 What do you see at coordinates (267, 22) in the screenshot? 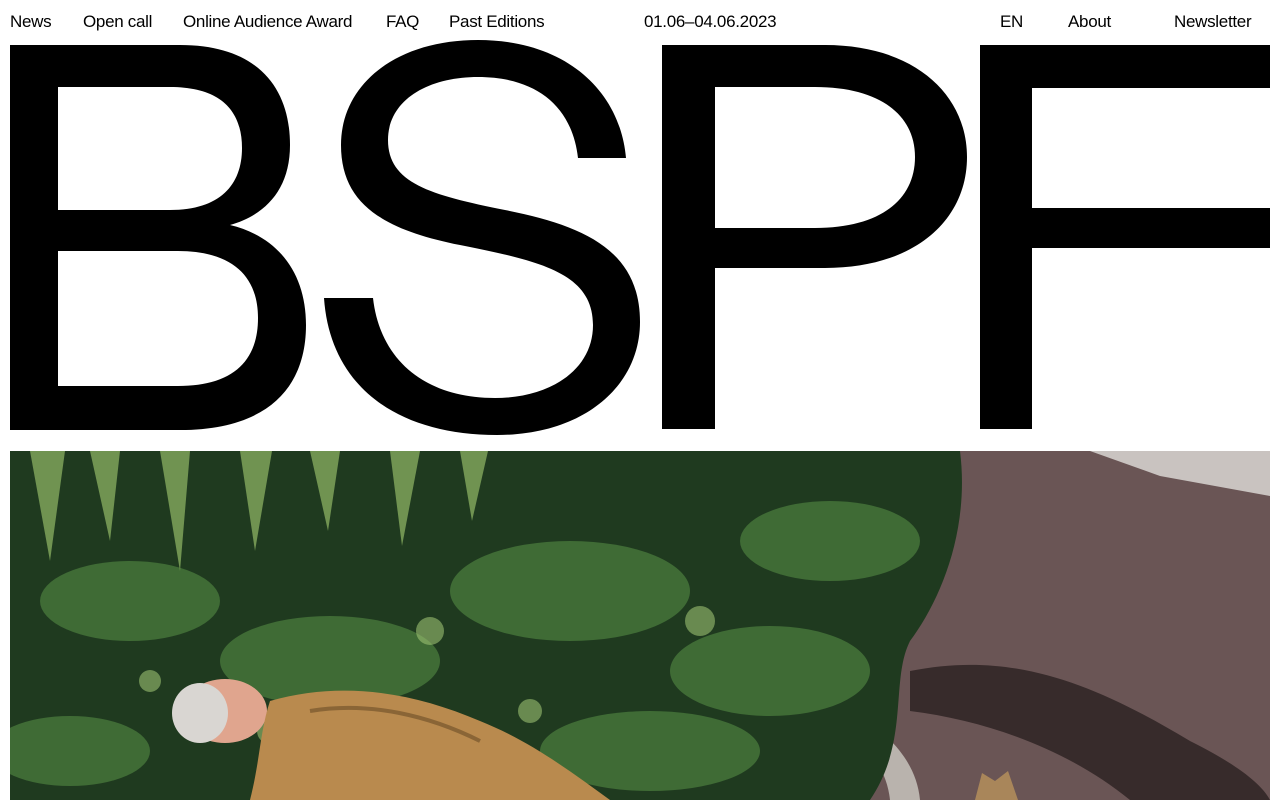
I see `nav-online-audience-award-link: Online Audience Award` at bounding box center [267, 22].